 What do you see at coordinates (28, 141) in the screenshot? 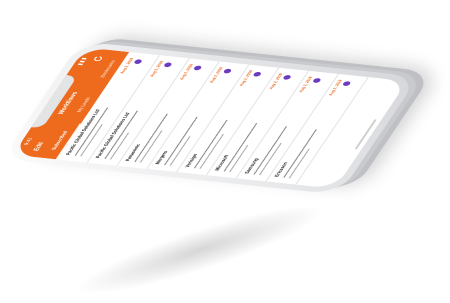
I see `status-time: 9:41` at bounding box center [28, 141].